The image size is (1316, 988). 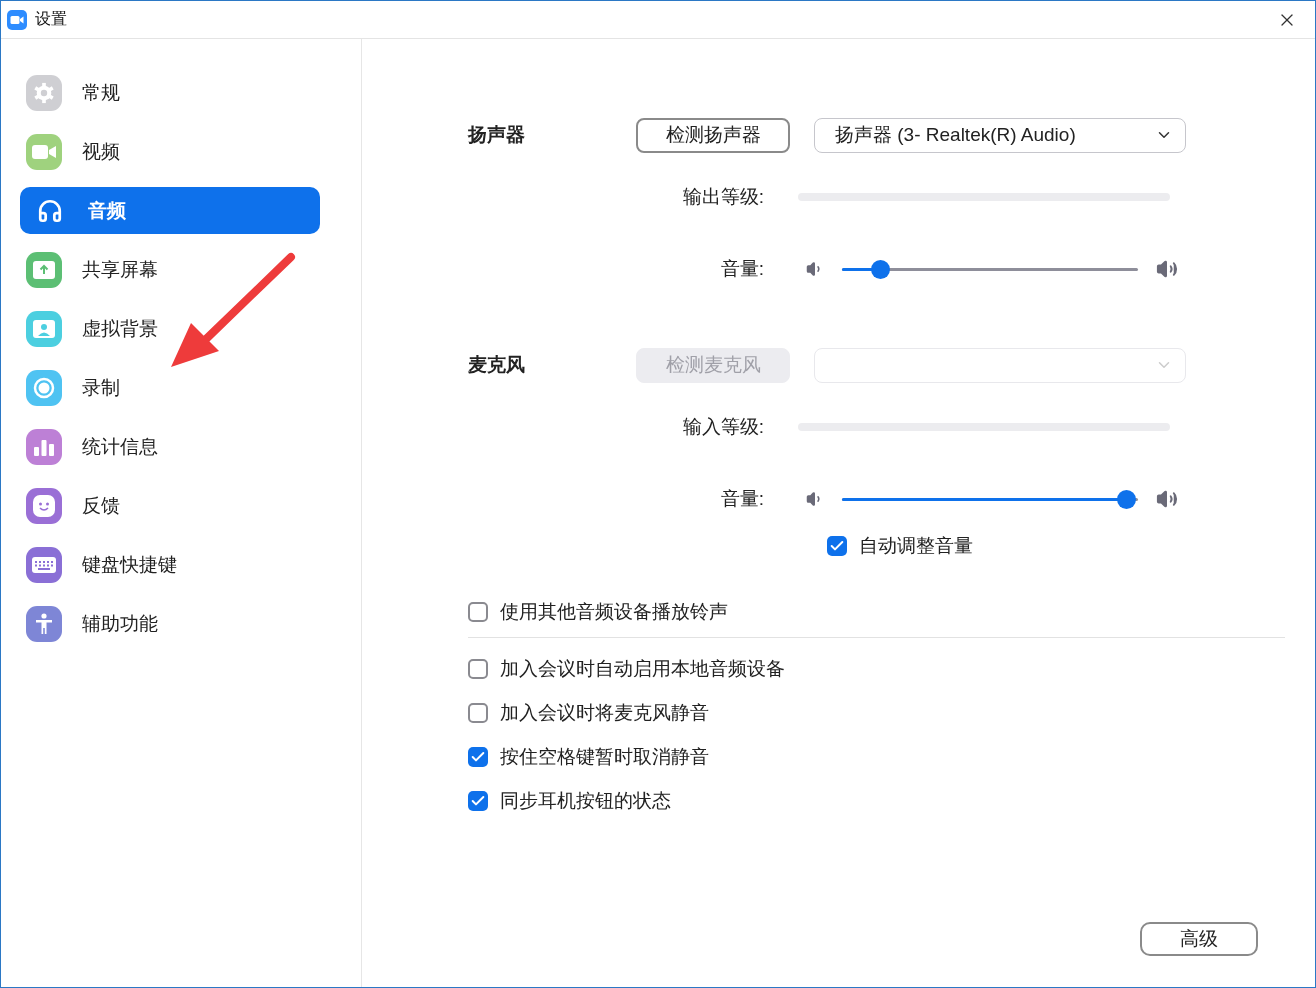 I want to click on advanced-button: 高级, so click(x=1199, y=939).